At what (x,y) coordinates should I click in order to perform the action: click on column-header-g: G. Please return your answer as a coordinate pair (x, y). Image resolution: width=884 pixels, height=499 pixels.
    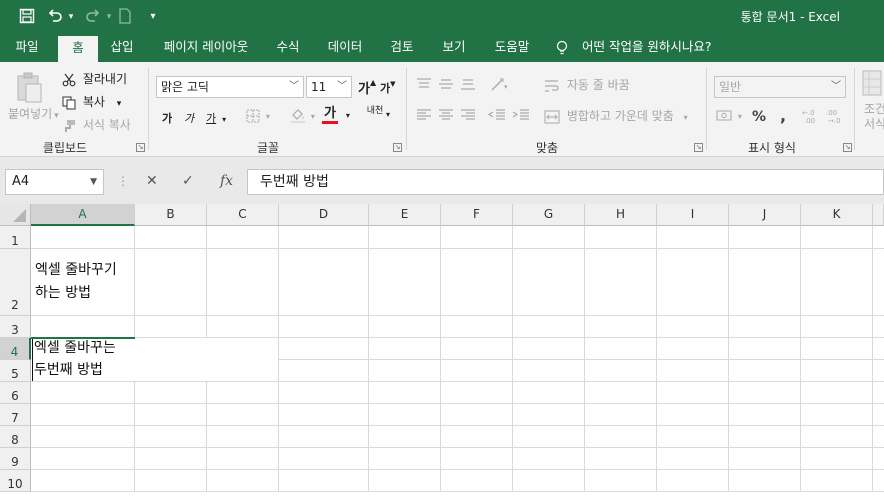
    Looking at the image, I should click on (549, 215).